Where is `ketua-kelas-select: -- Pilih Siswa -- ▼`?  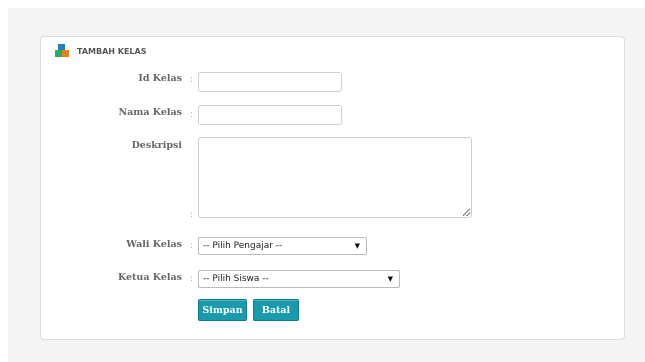 ketua-kelas-select: -- Pilih Siswa -- ▼ is located at coordinates (299, 279).